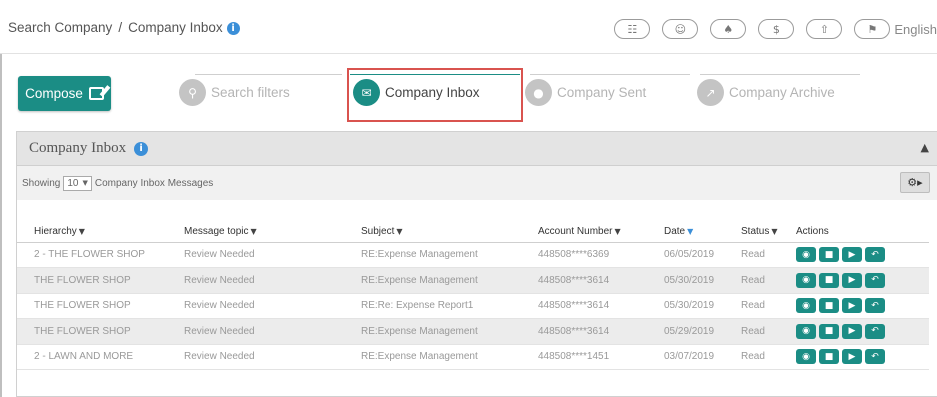 This screenshot has width=937, height=397. What do you see at coordinates (584, 232) in the screenshot?
I see `column-header: Account Number ▼` at bounding box center [584, 232].